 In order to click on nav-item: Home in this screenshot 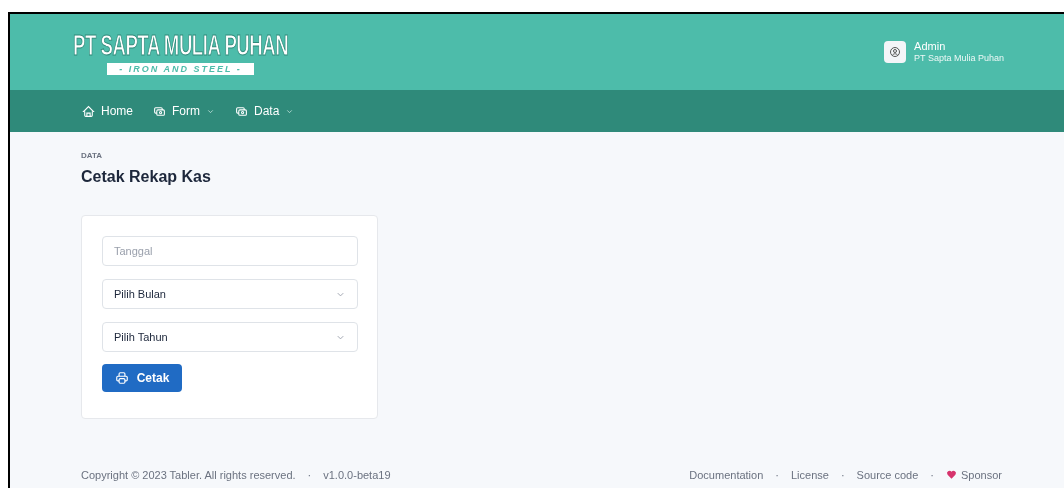, I will do `click(107, 111)`.